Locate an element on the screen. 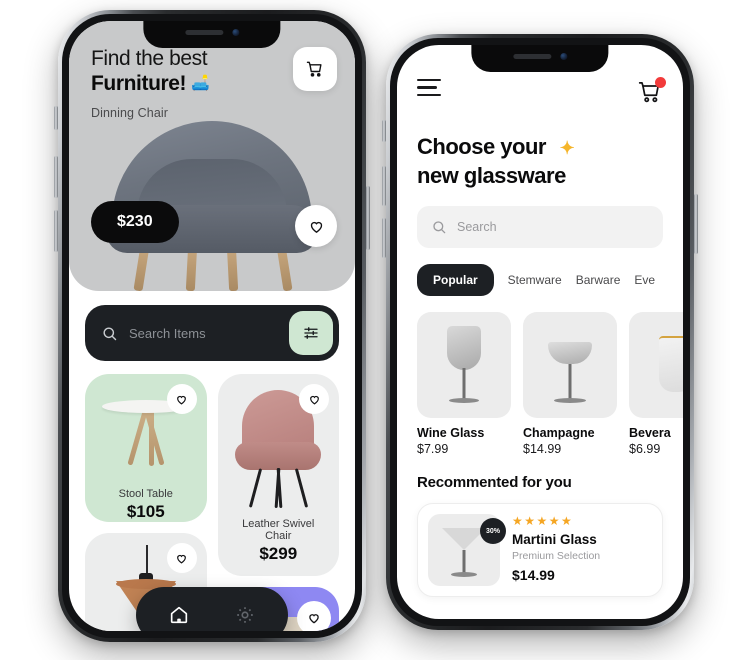 This screenshot has width=739, height=660. product-card-beverage-glass: Bevera $6.99 is located at coordinates (656, 384).